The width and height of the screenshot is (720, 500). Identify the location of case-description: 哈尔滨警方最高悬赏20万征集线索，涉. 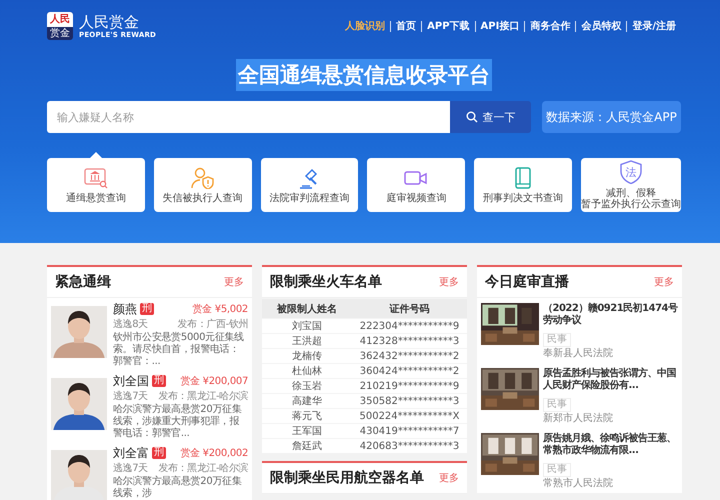
(178, 488).